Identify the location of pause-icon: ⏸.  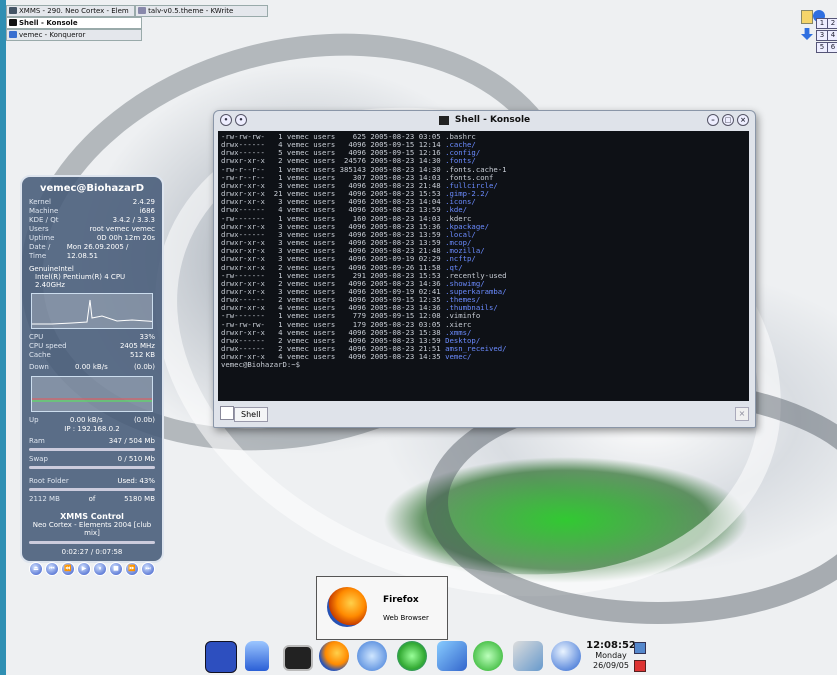
(100, 569).